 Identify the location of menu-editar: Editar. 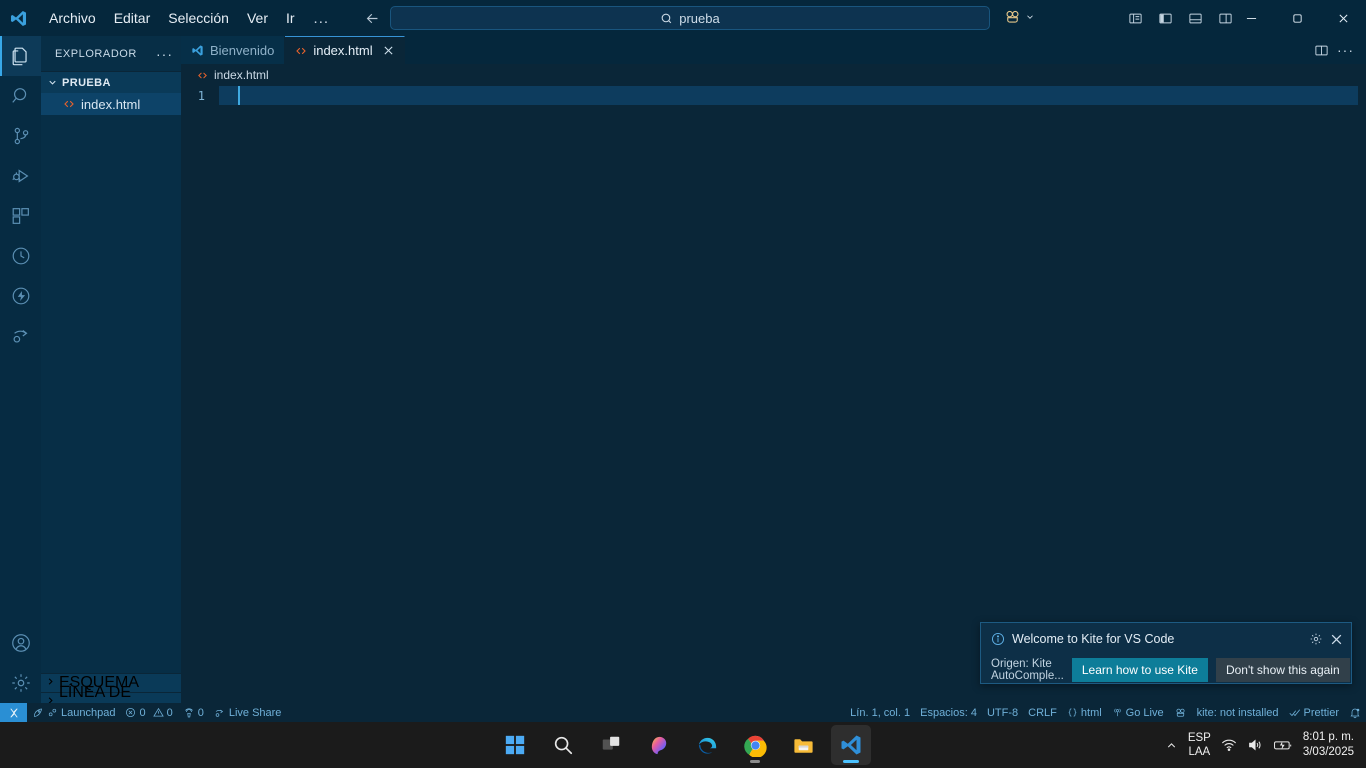
(132, 18).